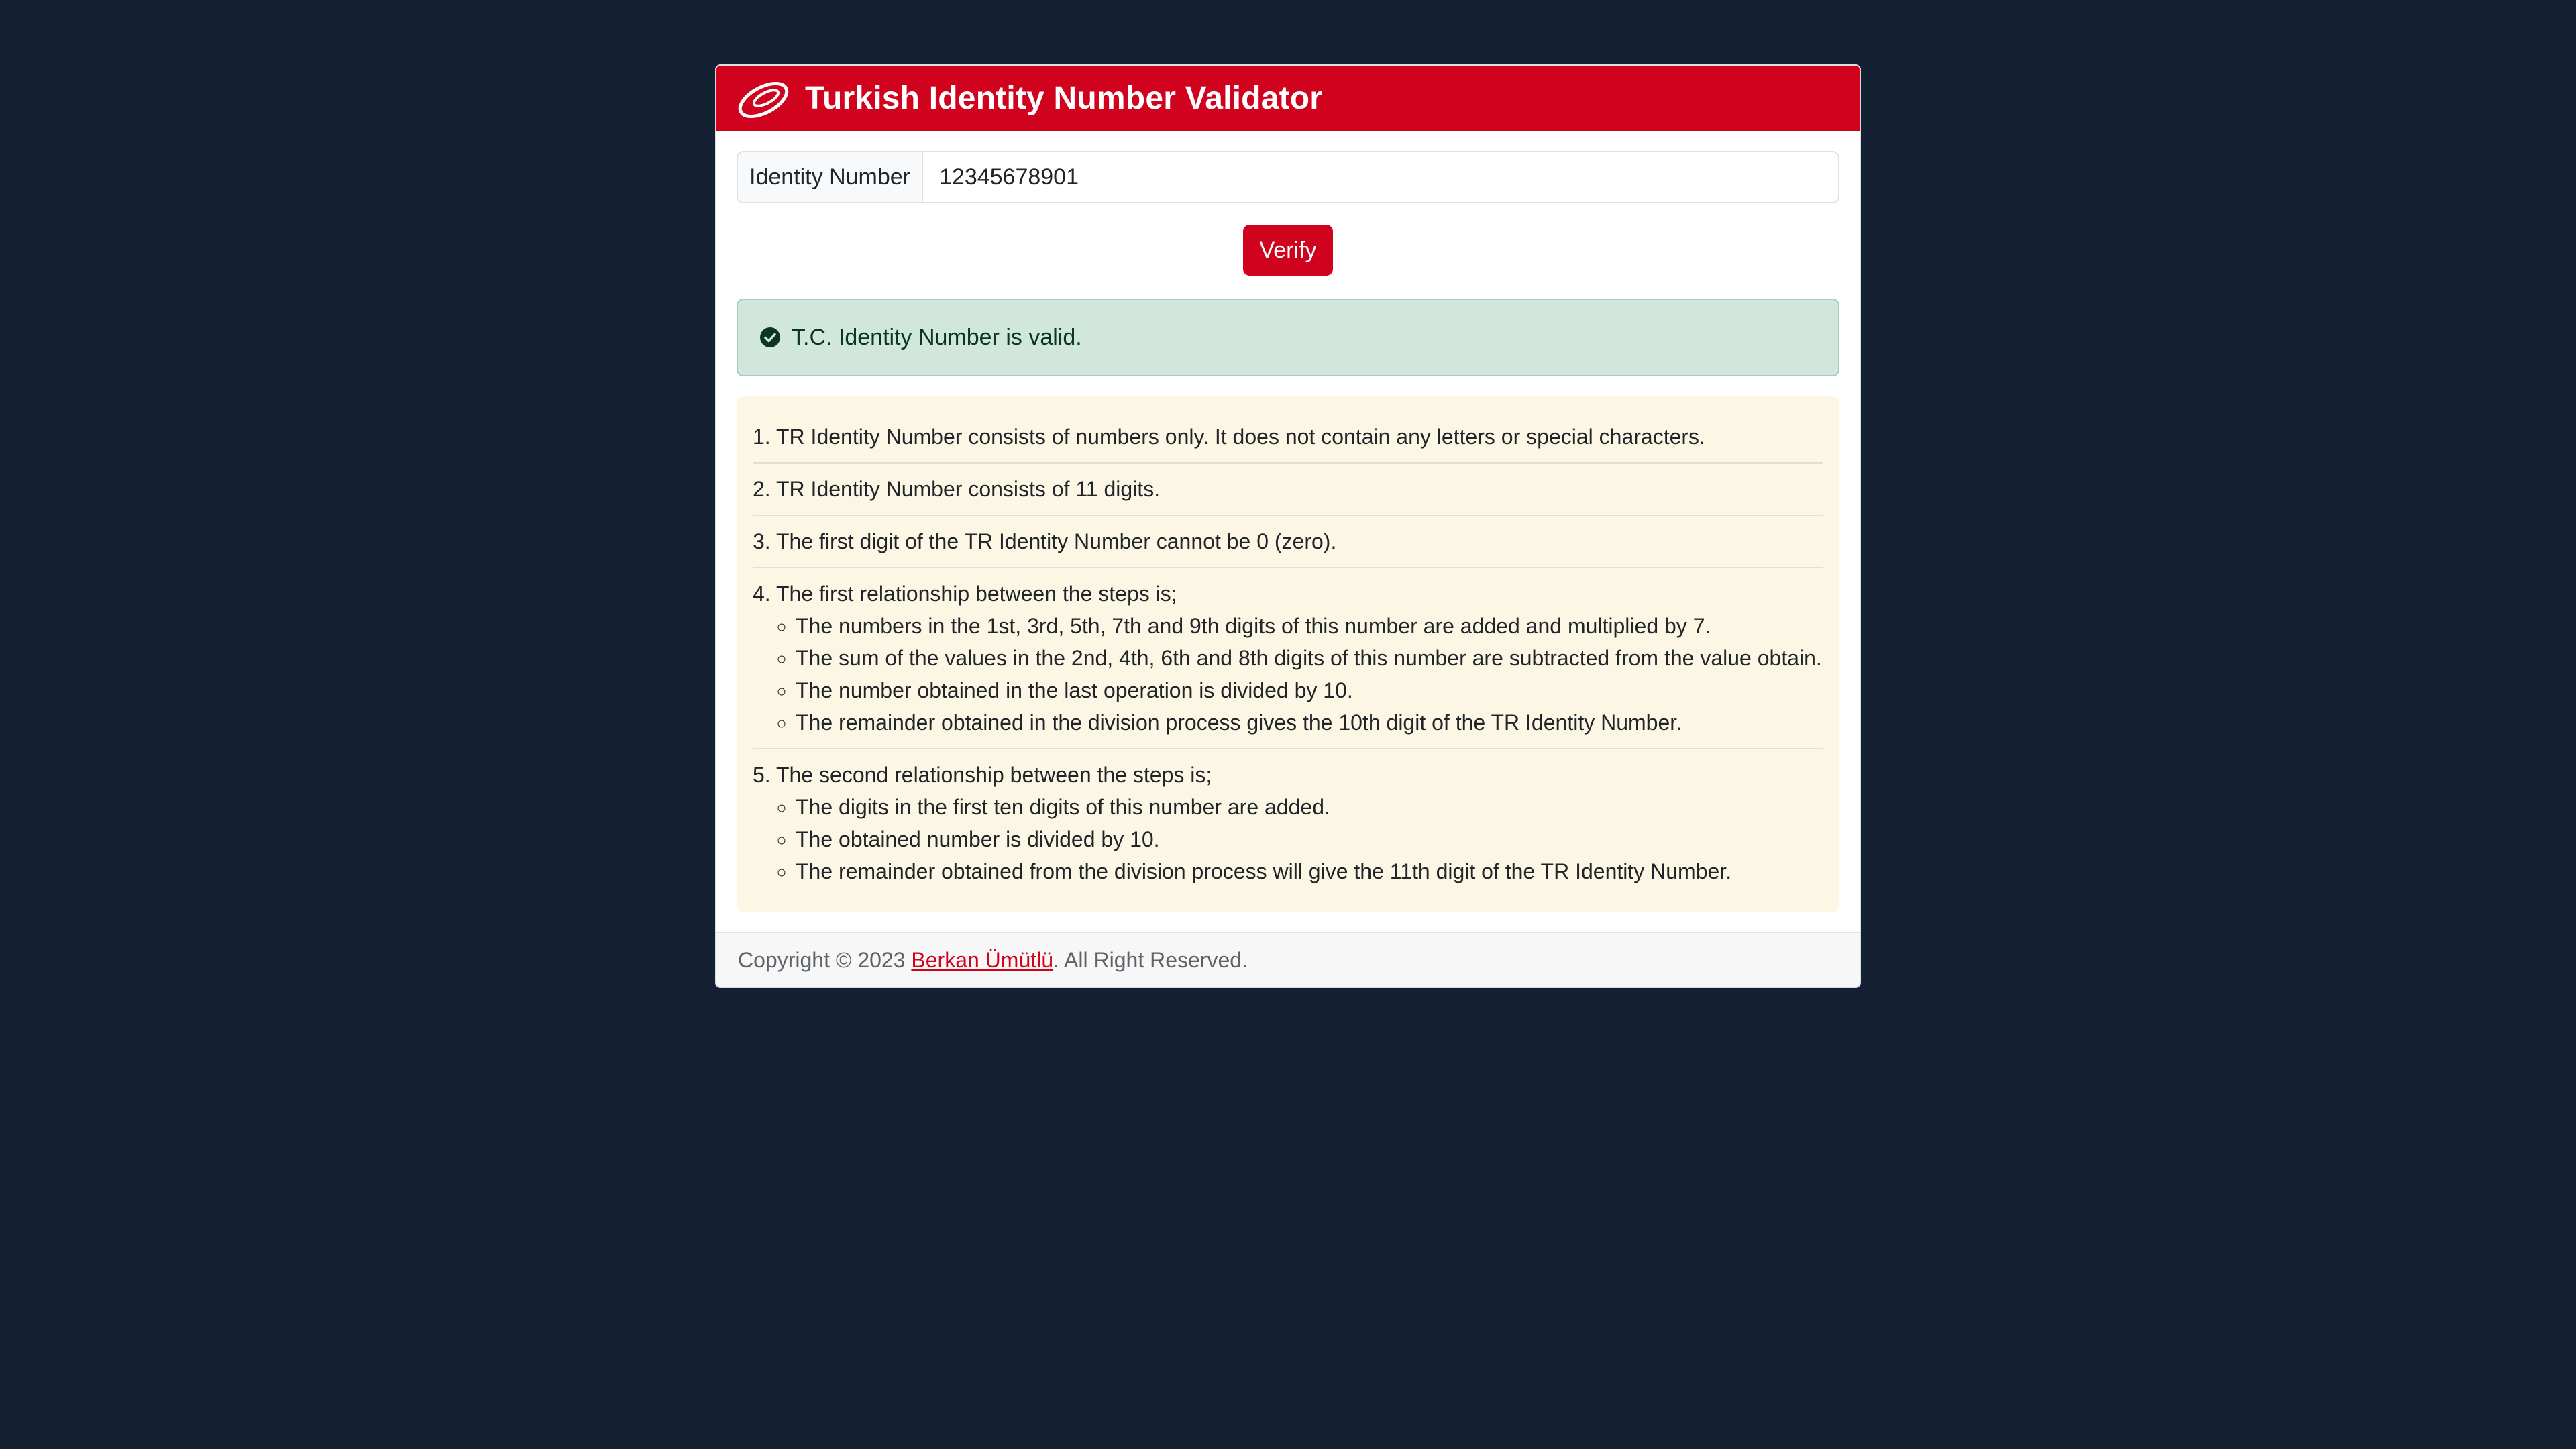 Image resolution: width=2576 pixels, height=1449 pixels. I want to click on identity-input-group: Identity Number, so click(1288, 177).